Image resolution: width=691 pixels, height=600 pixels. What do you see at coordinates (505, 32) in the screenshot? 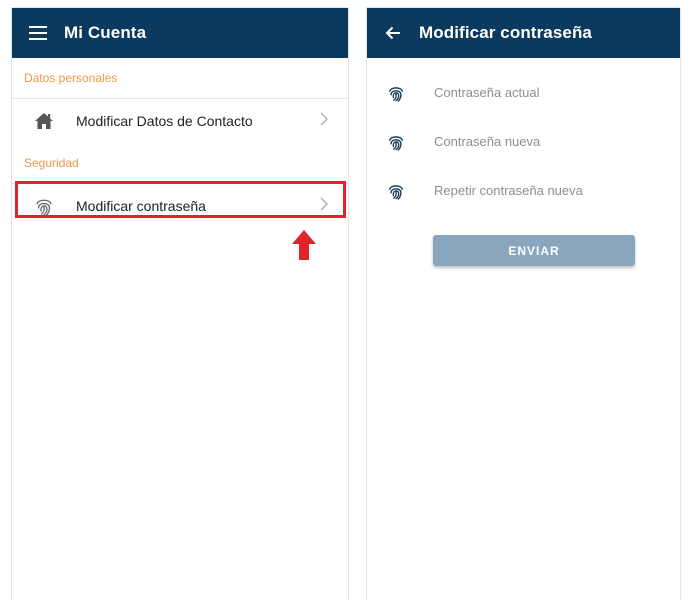
I see `page-title: Modificar contraseña` at bounding box center [505, 32].